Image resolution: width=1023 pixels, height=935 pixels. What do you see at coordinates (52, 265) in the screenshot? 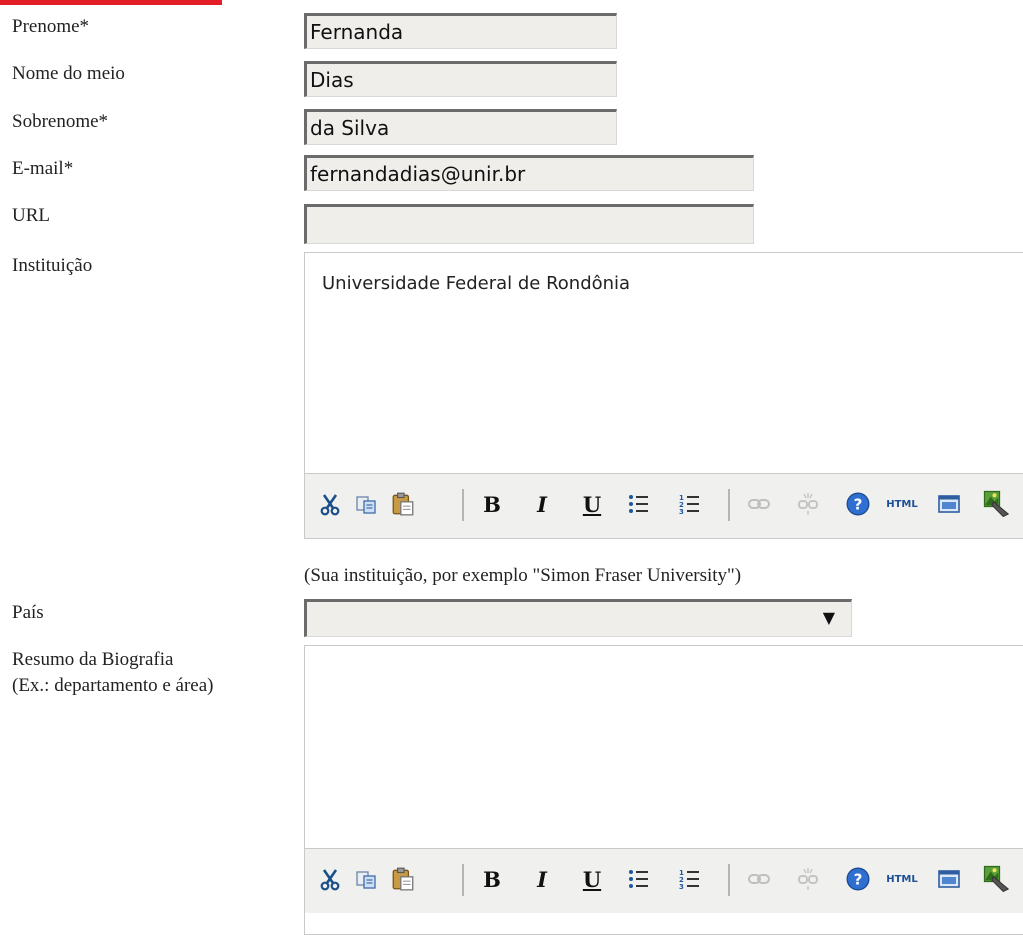
I see `affiliation-label: Instituição` at bounding box center [52, 265].